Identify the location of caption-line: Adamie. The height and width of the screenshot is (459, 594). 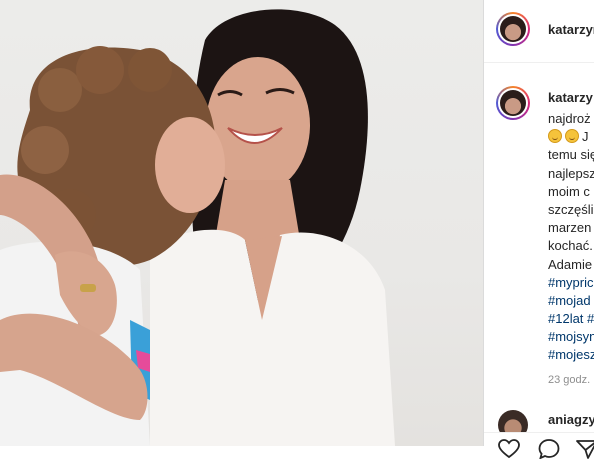
(570, 264).